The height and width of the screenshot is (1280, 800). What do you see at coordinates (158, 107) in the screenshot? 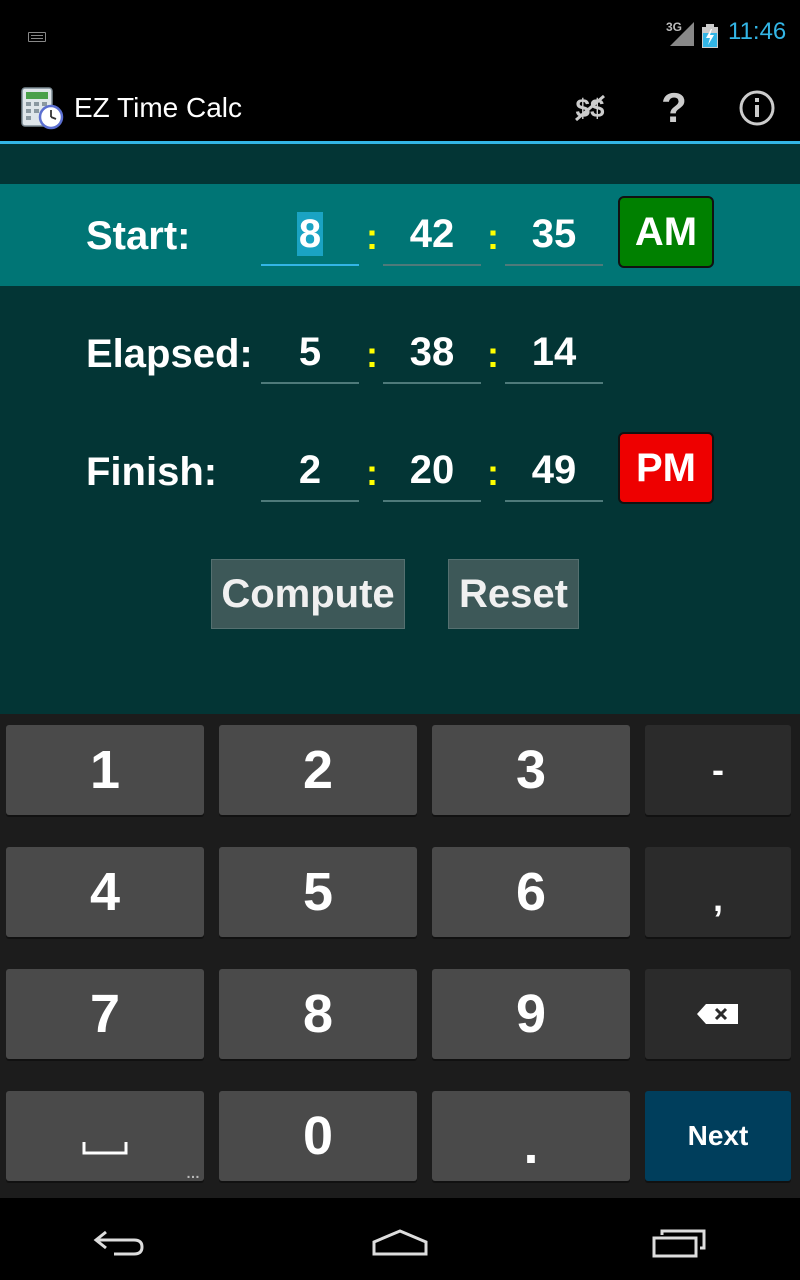
I see `app-title: EZ Time Calc` at bounding box center [158, 107].